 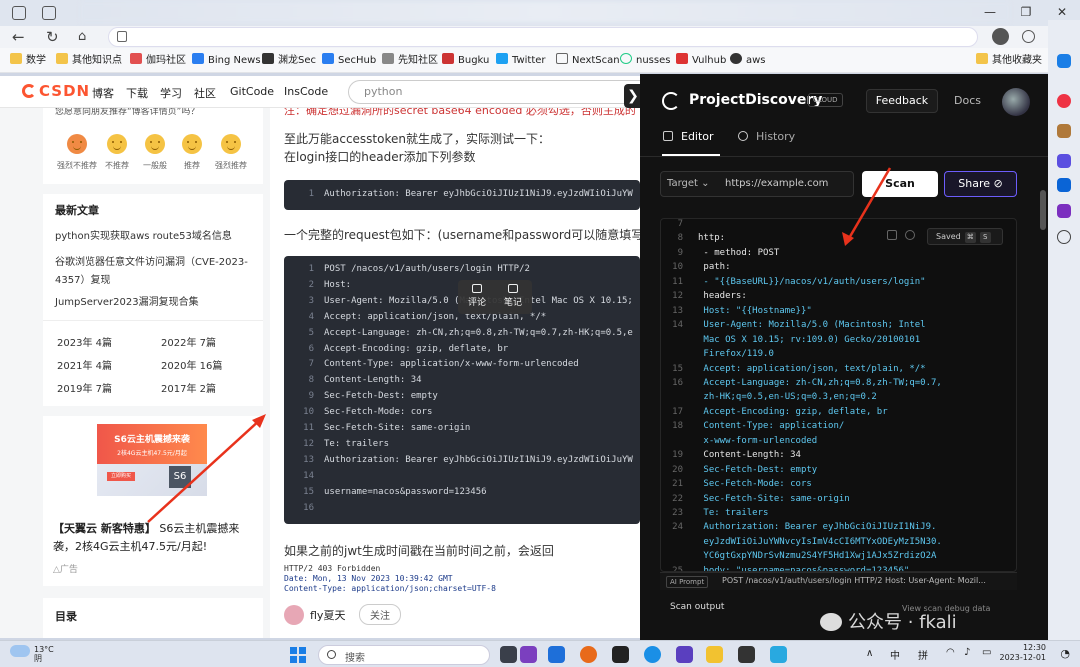 I want to click on author-bar: fly夏天 关注, so click(x=342, y=614).